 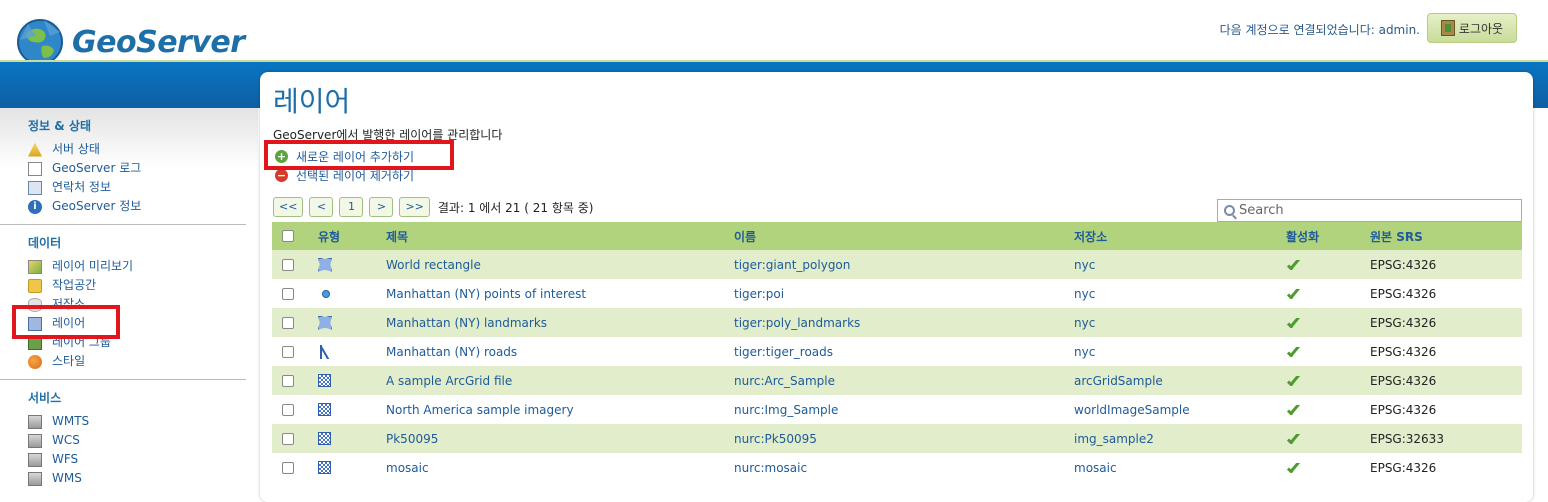 What do you see at coordinates (1180, 410) in the screenshot?
I see `layer-store-link: worldImageSample` at bounding box center [1180, 410].